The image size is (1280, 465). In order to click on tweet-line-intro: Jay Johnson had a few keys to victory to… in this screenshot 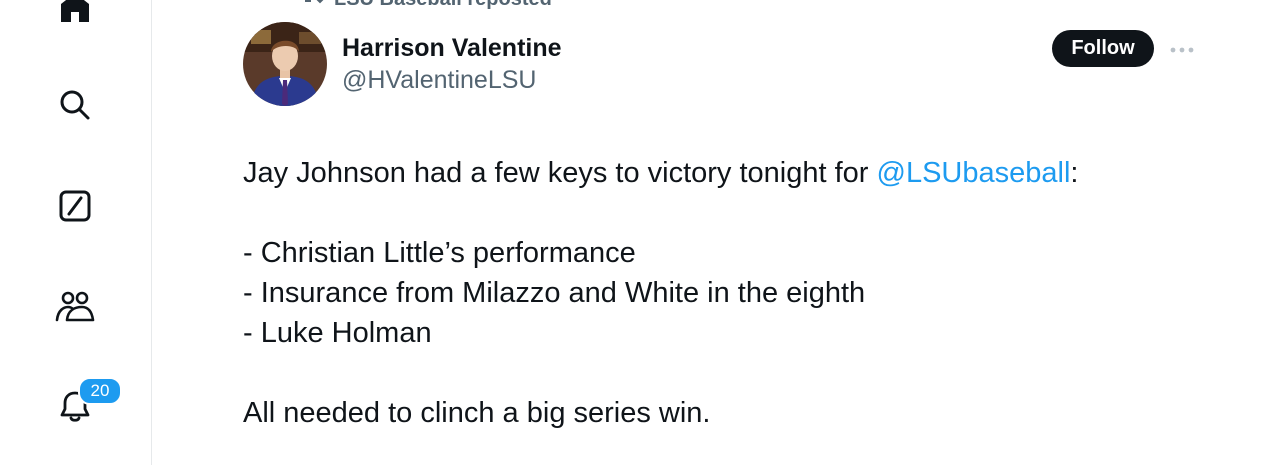, I will do `click(743, 173)`.